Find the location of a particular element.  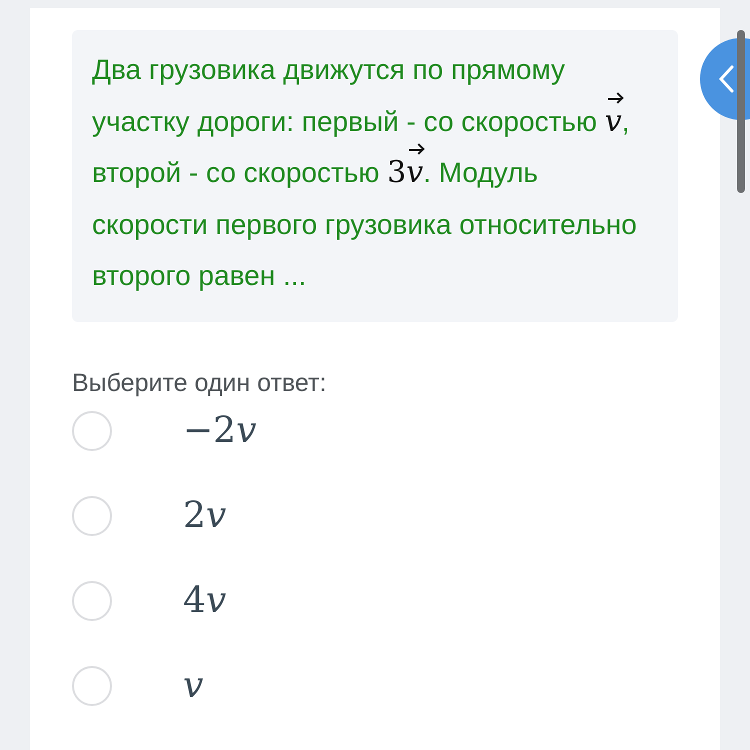

answer-prompt: Выберите один ответ: is located at coordinates (200, 383).